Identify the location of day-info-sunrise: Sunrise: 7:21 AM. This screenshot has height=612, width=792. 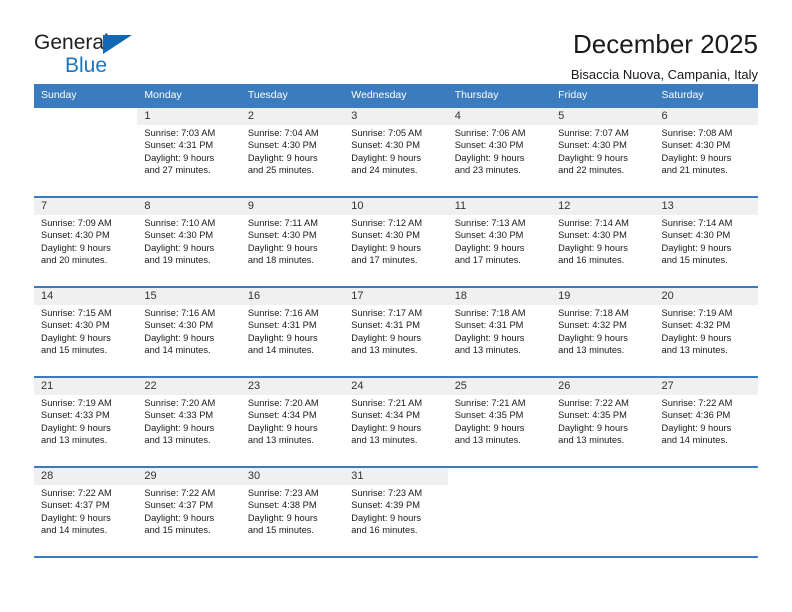
(490, 403).